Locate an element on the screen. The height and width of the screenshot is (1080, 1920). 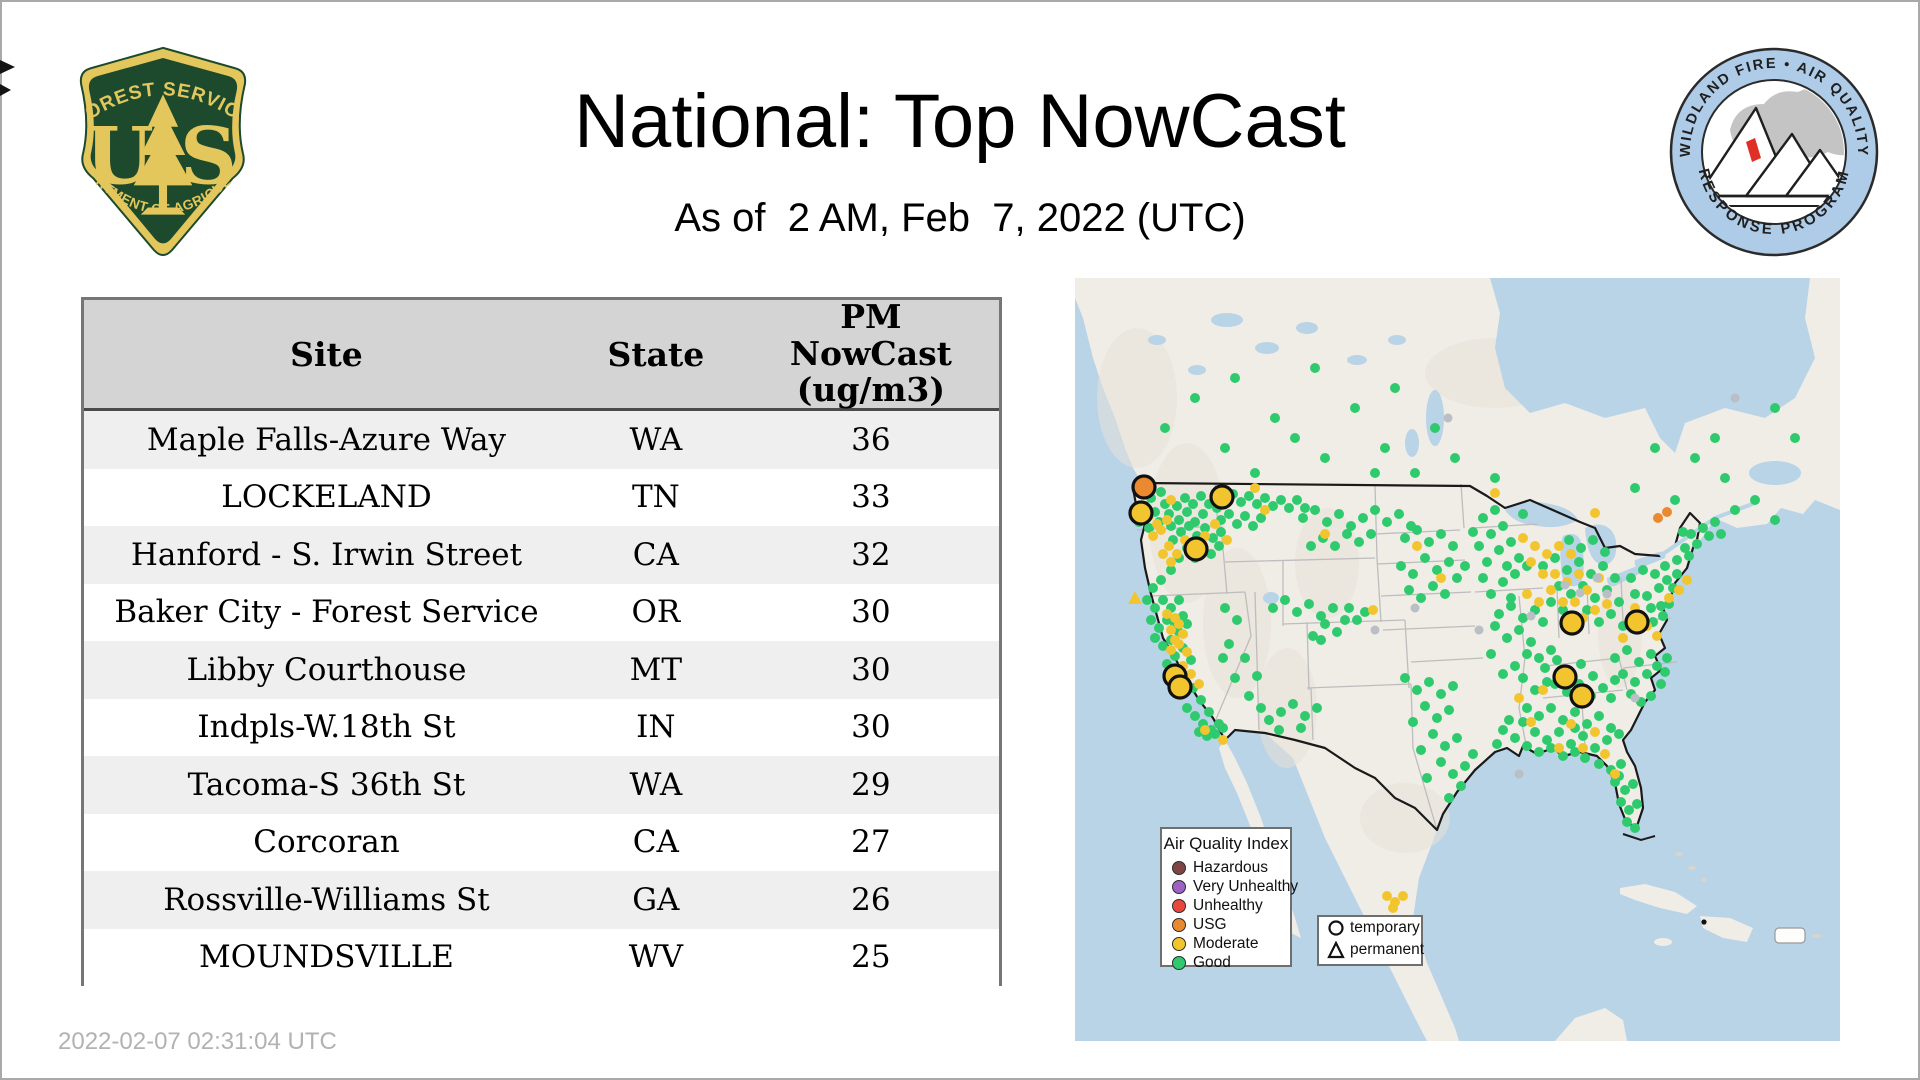
monitor-dot-usg is located at coordinates (1667, 512).